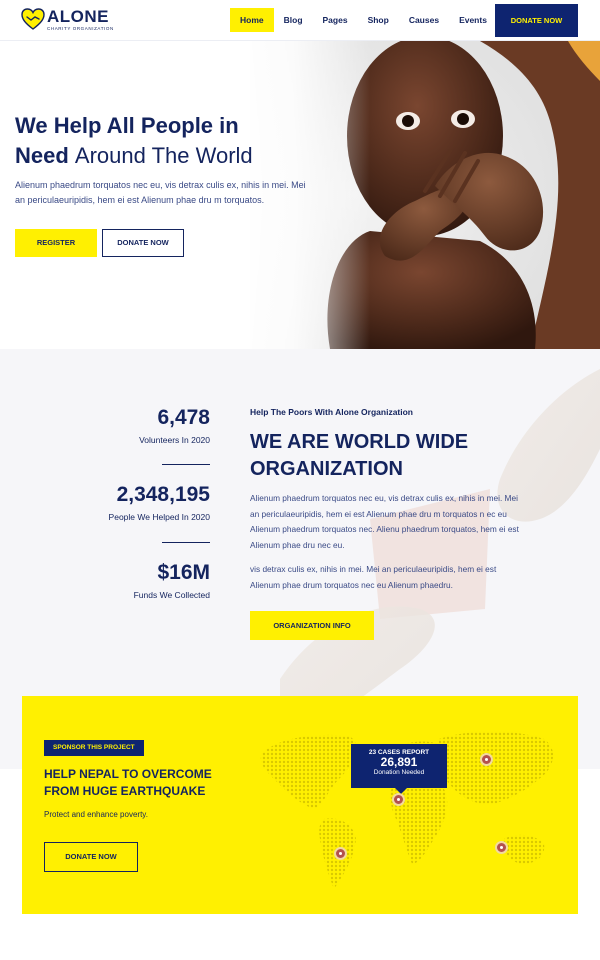  What do you see at coordinates (183, 417) in the screenshot?
I see `stat-value: 6,478` at bounding box center [183, 417].